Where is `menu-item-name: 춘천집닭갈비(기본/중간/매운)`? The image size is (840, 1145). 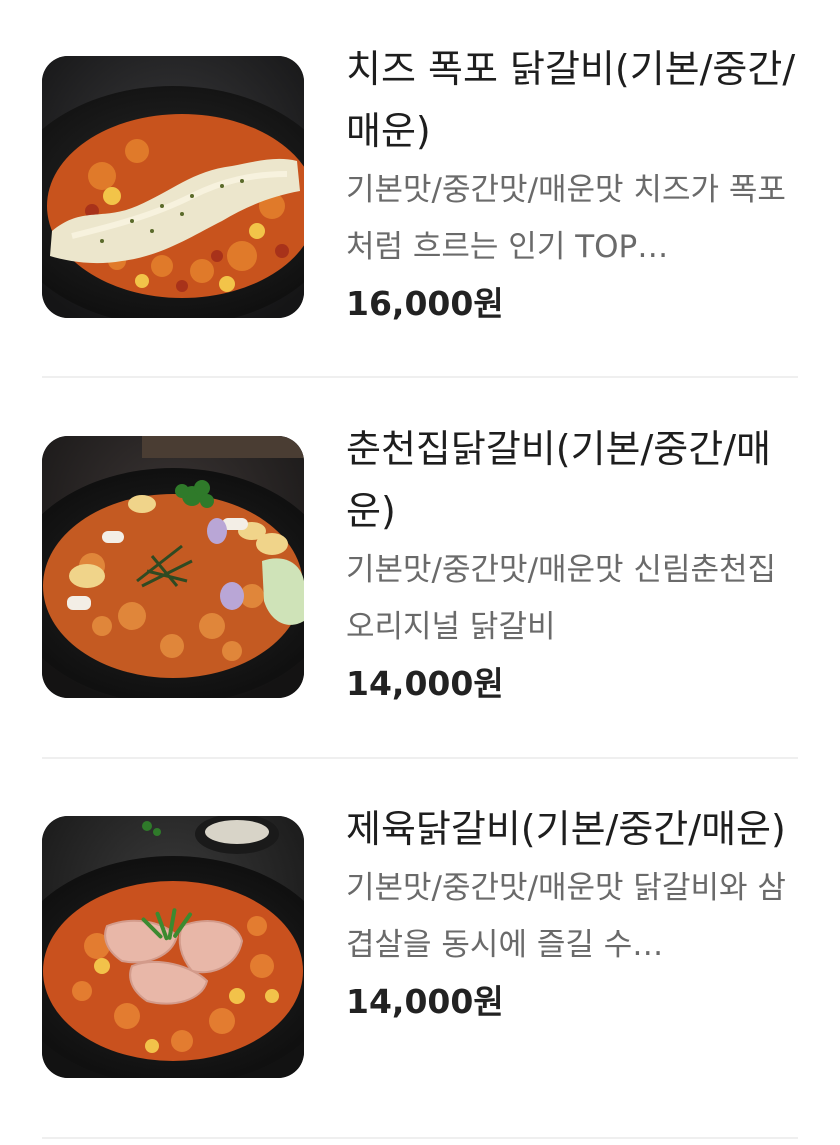
menu-item-name: 춘천집닭갈비(기본/중간/매운) is located at coordinates (558, 480).